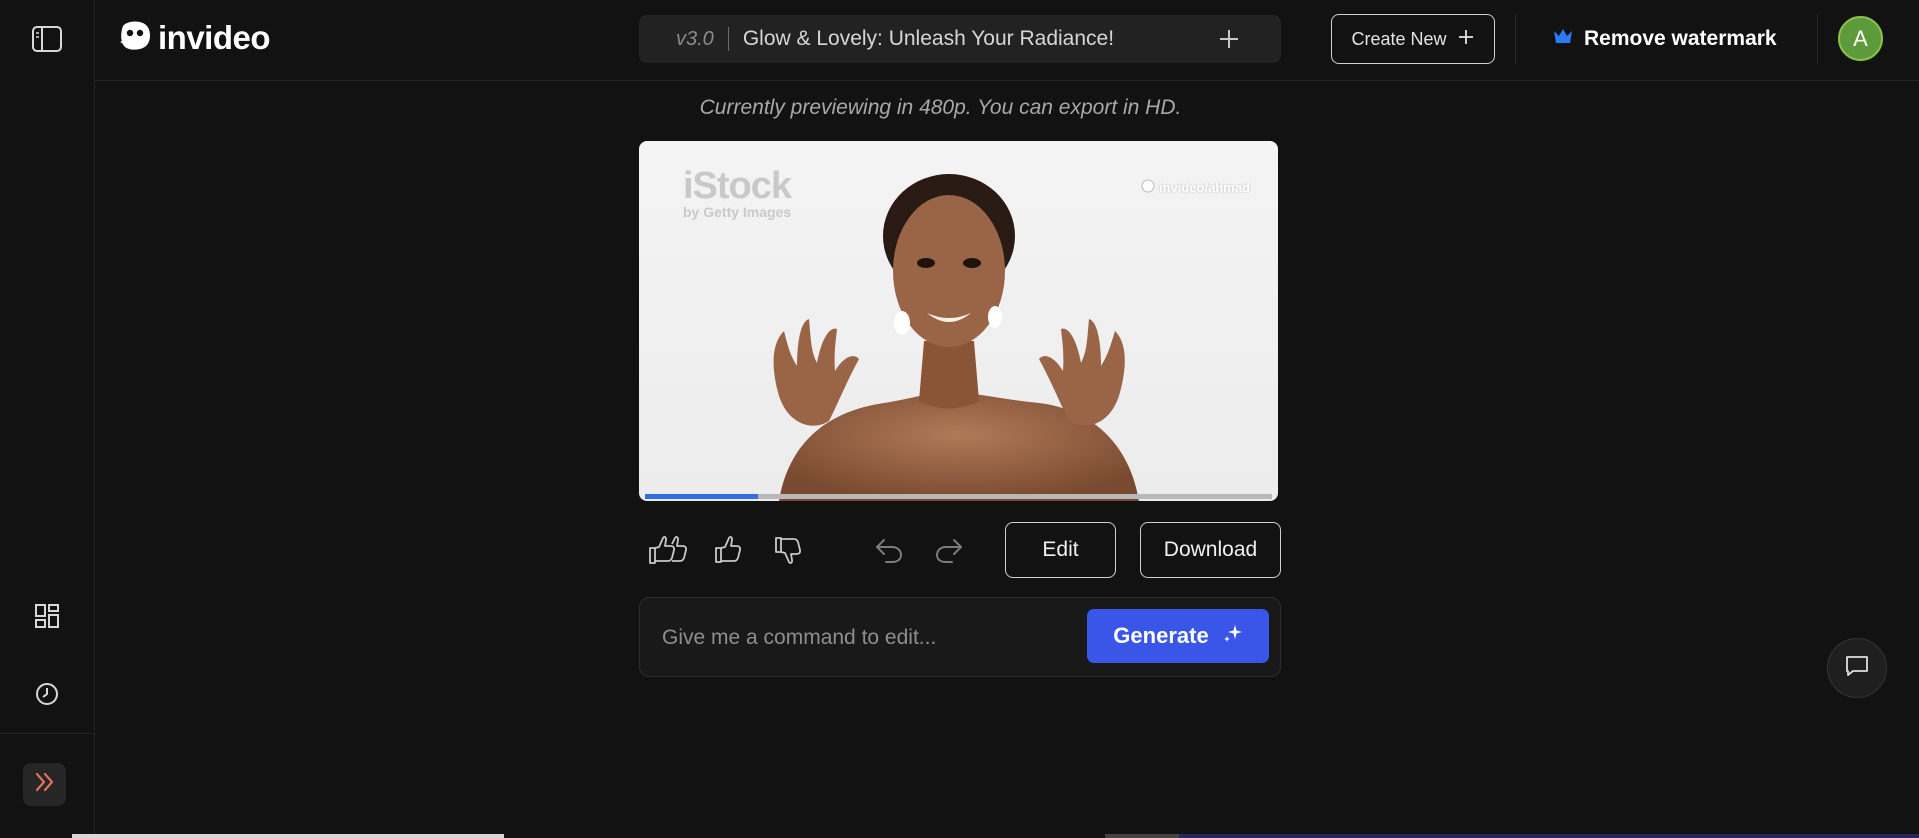  Describe the element at coordinates (288, 836) in the screenshot. I see `horizontal-scrollbar` at that location.